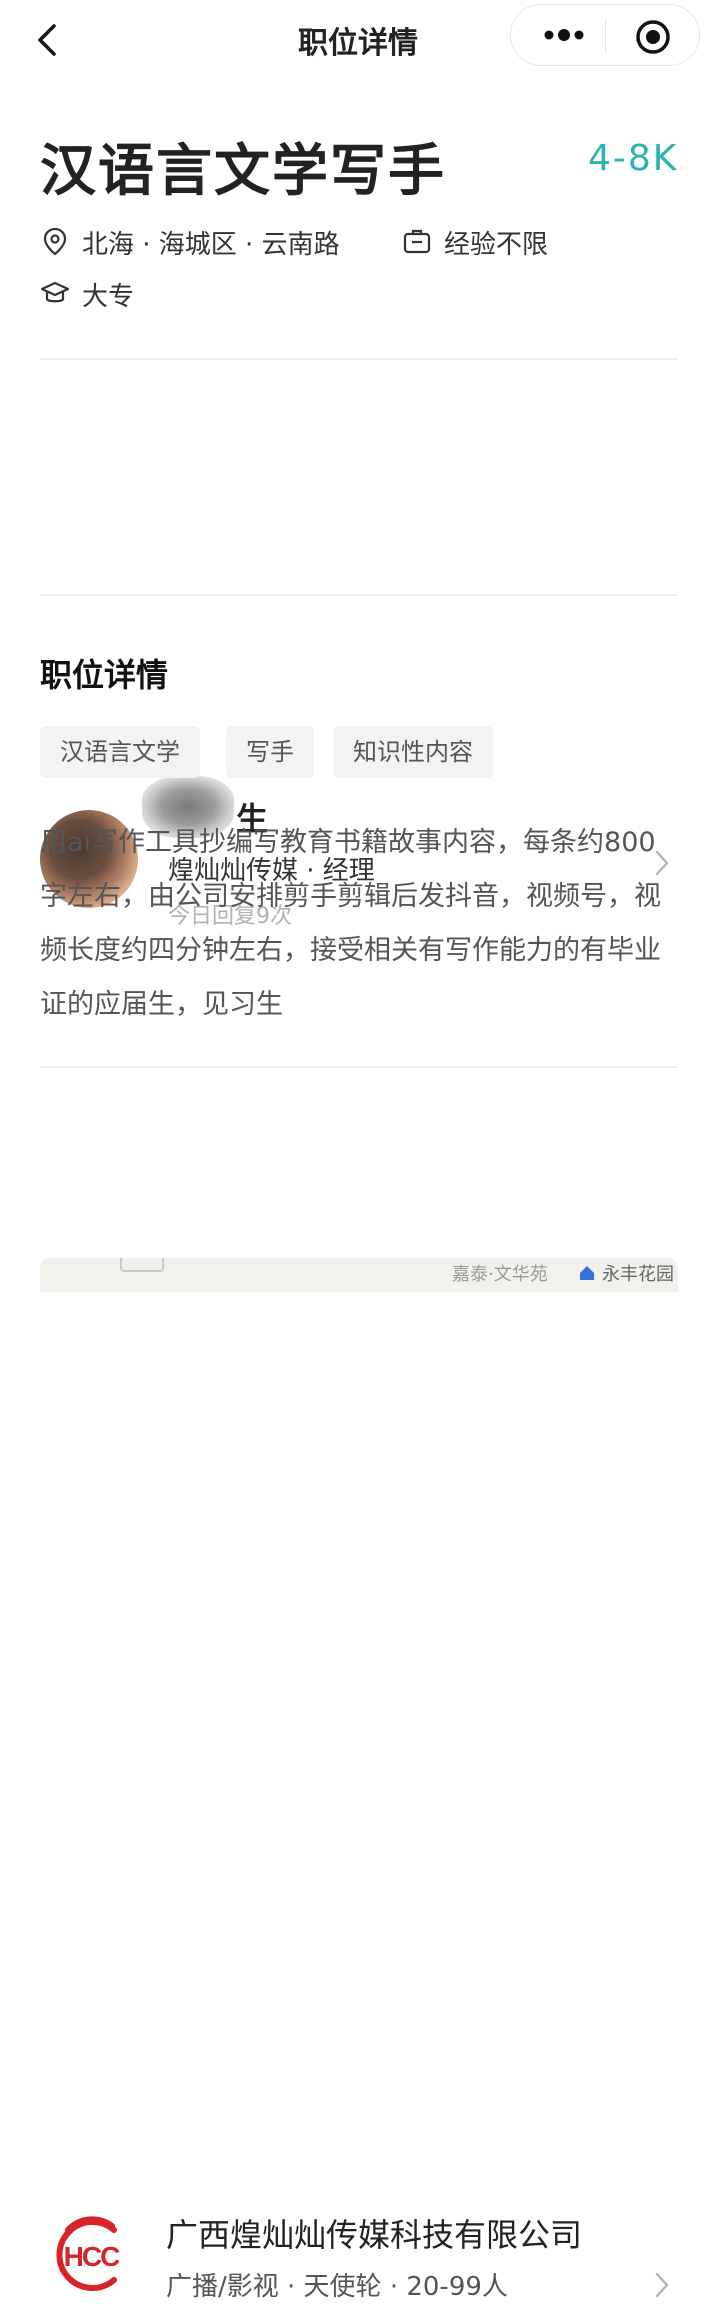 This screenshot has height=2304, width=716. Describe the element at coordinates (243, 171) in the screenshot. I see `job-title: 汉语言文学写手` at that location.